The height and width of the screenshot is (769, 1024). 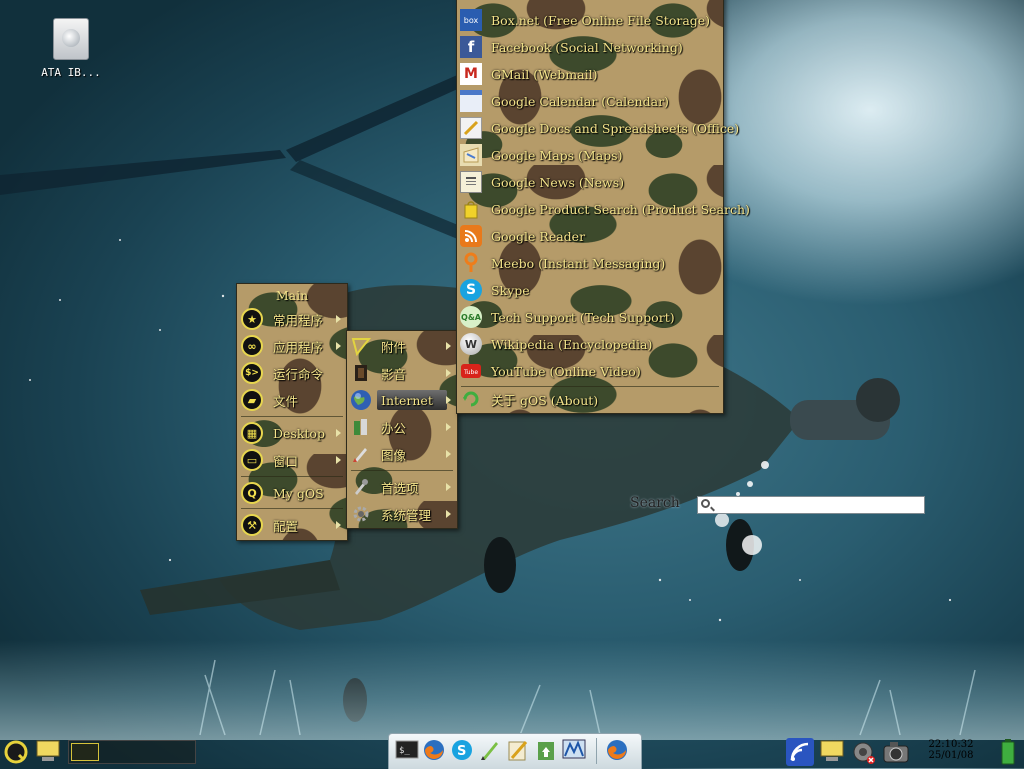 What do you see at coordinates (590, 20) in the screenshot?
I see `internet-item-boxnet: box Box.net (Free Online File Storage)` at bounding box center [590, 20].